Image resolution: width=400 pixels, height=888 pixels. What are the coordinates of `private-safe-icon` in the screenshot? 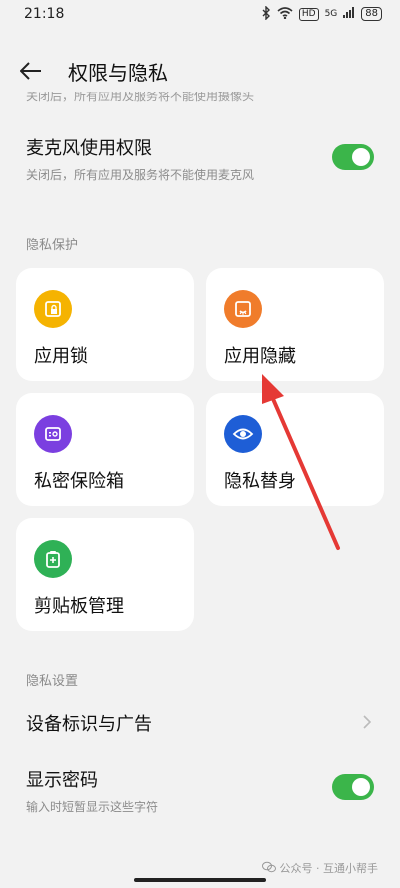 It's located at (53, 434).